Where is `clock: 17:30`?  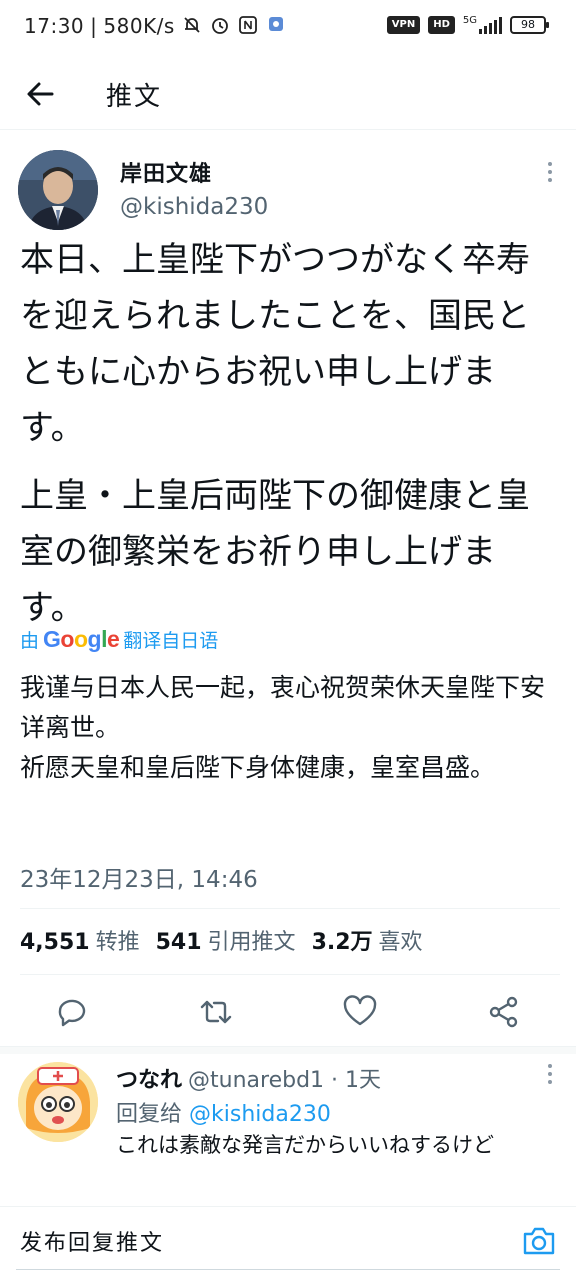
clock: 17:30 is located at coordinates (54, 26).